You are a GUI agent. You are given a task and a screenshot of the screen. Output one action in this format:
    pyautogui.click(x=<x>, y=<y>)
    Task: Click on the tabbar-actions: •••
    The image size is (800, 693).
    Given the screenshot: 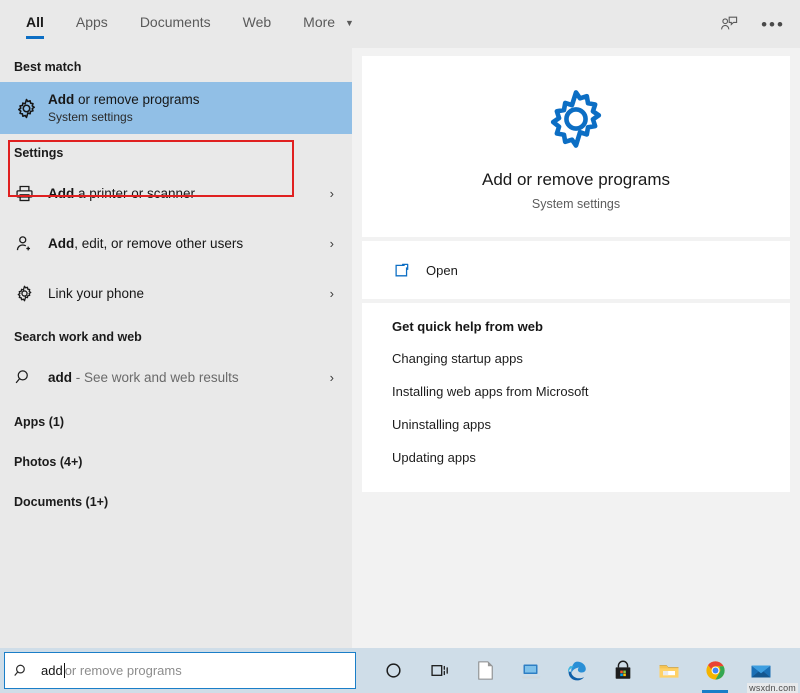 What is the action you would take?
    pyautogui.click(x=758, y=24)
    